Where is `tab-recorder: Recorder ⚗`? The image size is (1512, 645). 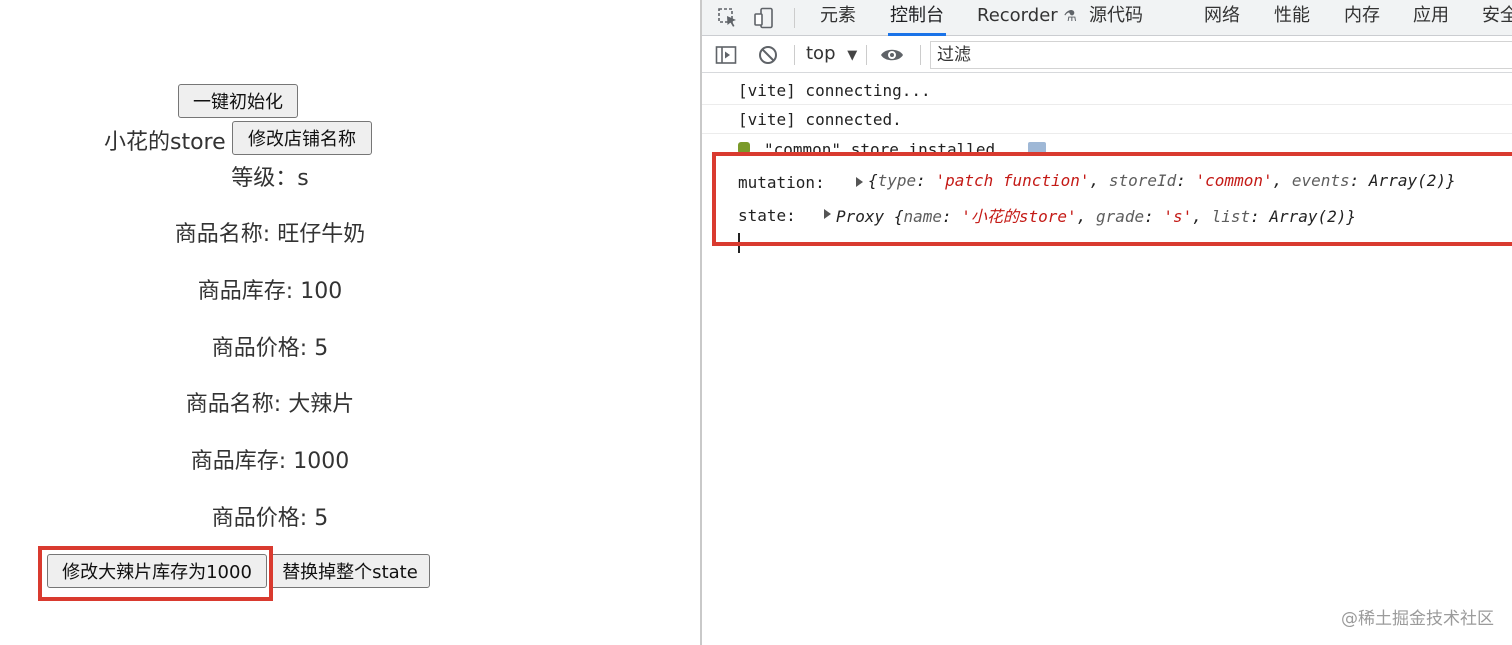 tab-recorder: Recorder ⚗ is located at coordinates (1027, 18).